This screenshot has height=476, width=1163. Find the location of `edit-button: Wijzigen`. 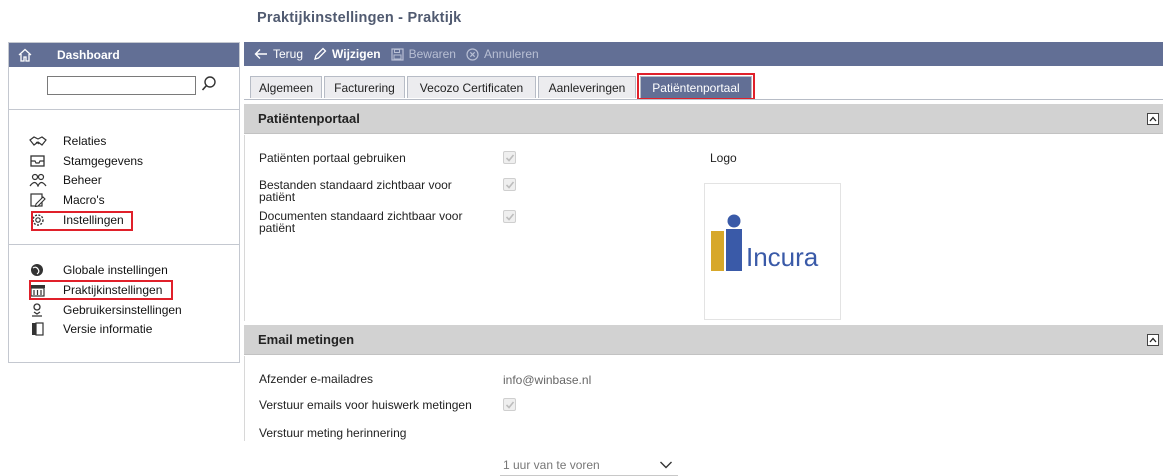

edit-button: Wijzigen is located at coordinates (347, 54).